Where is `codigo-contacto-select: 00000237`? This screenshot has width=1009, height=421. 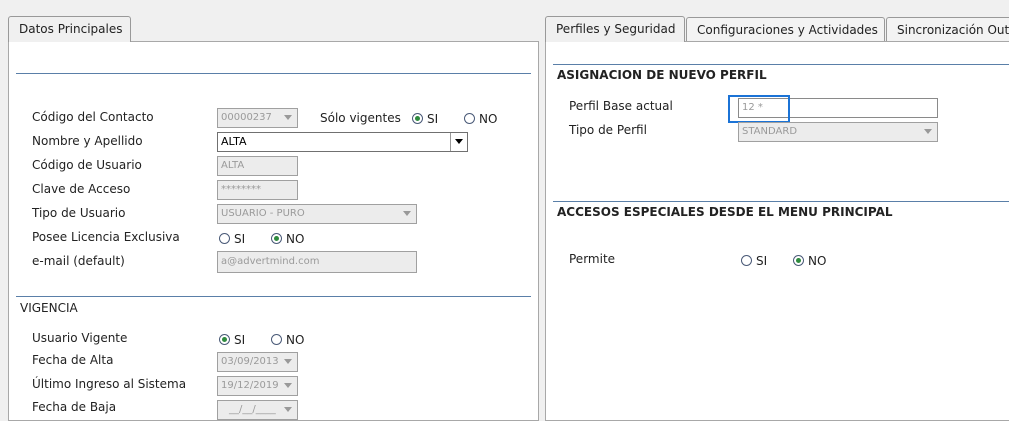 codigo-contacto-select: 00000237 is located at coordinates (257, 118).